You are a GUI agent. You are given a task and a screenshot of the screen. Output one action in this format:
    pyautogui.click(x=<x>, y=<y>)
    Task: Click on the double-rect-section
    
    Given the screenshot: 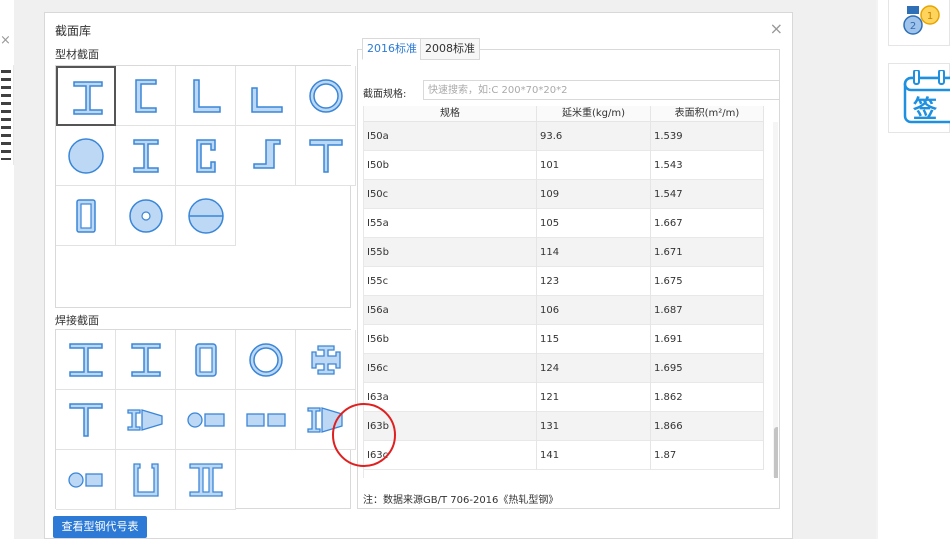 What is the action you would take?
    pyautogui.click(x=266, y=420)
    